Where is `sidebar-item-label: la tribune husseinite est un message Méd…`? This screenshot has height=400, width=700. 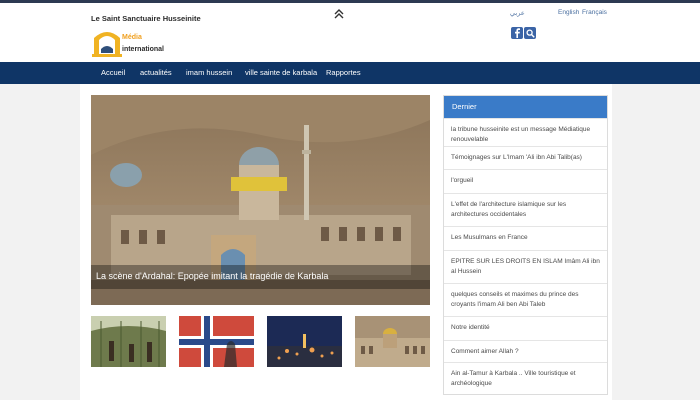 sidebar-item-label: la tribune husseinite est un message Méd… is located at coordinates (521, 134).